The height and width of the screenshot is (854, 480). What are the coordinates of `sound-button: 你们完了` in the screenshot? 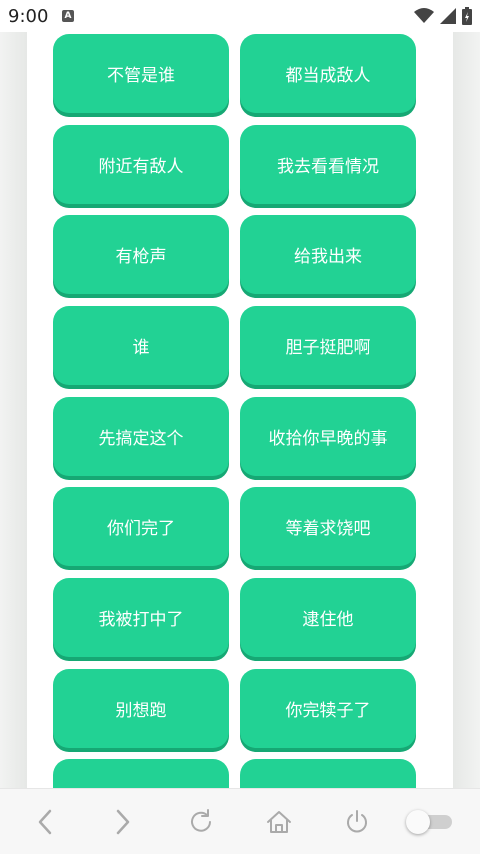 It's located at (141, 526).